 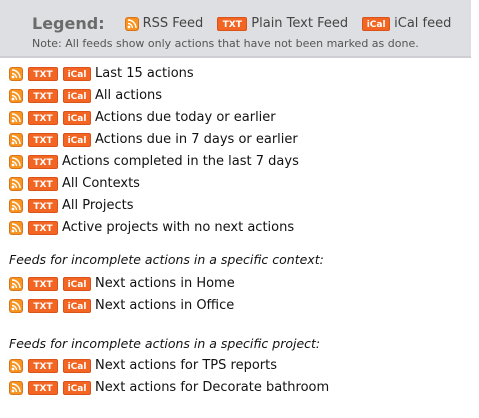 I want to click on feed-row: TXT iCal Actions due today or earlier, so click(x=142, y=117).